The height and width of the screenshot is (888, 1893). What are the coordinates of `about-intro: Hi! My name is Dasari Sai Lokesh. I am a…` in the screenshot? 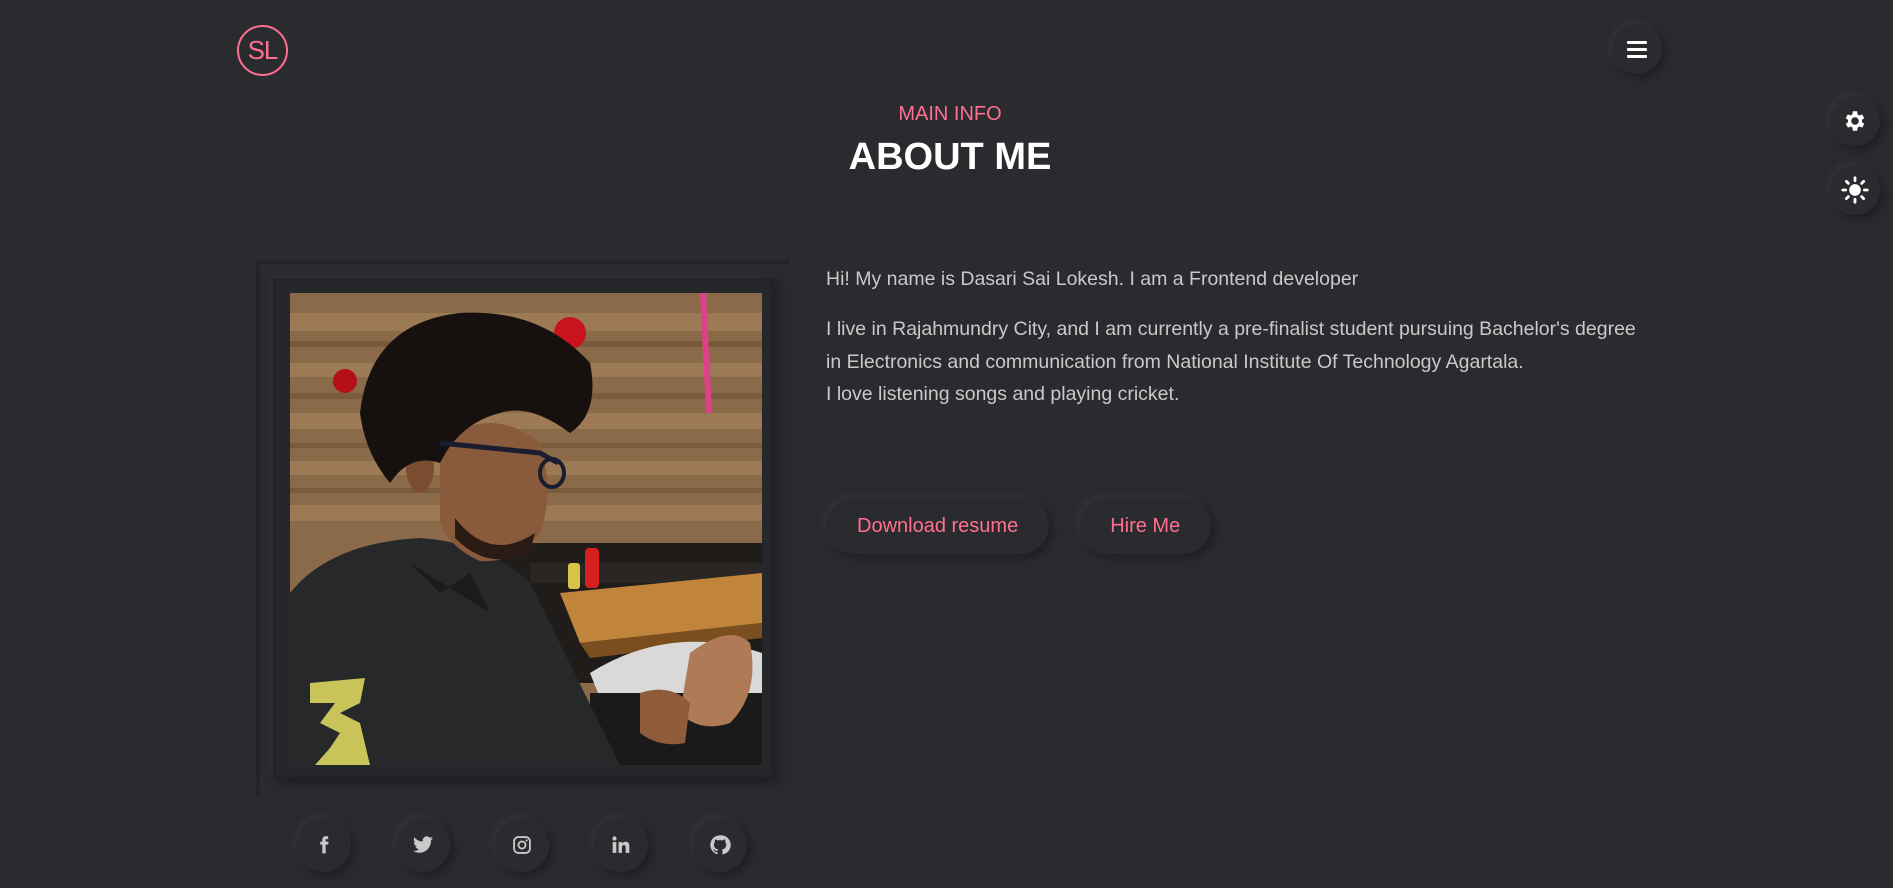 It's located at (1092, 279).